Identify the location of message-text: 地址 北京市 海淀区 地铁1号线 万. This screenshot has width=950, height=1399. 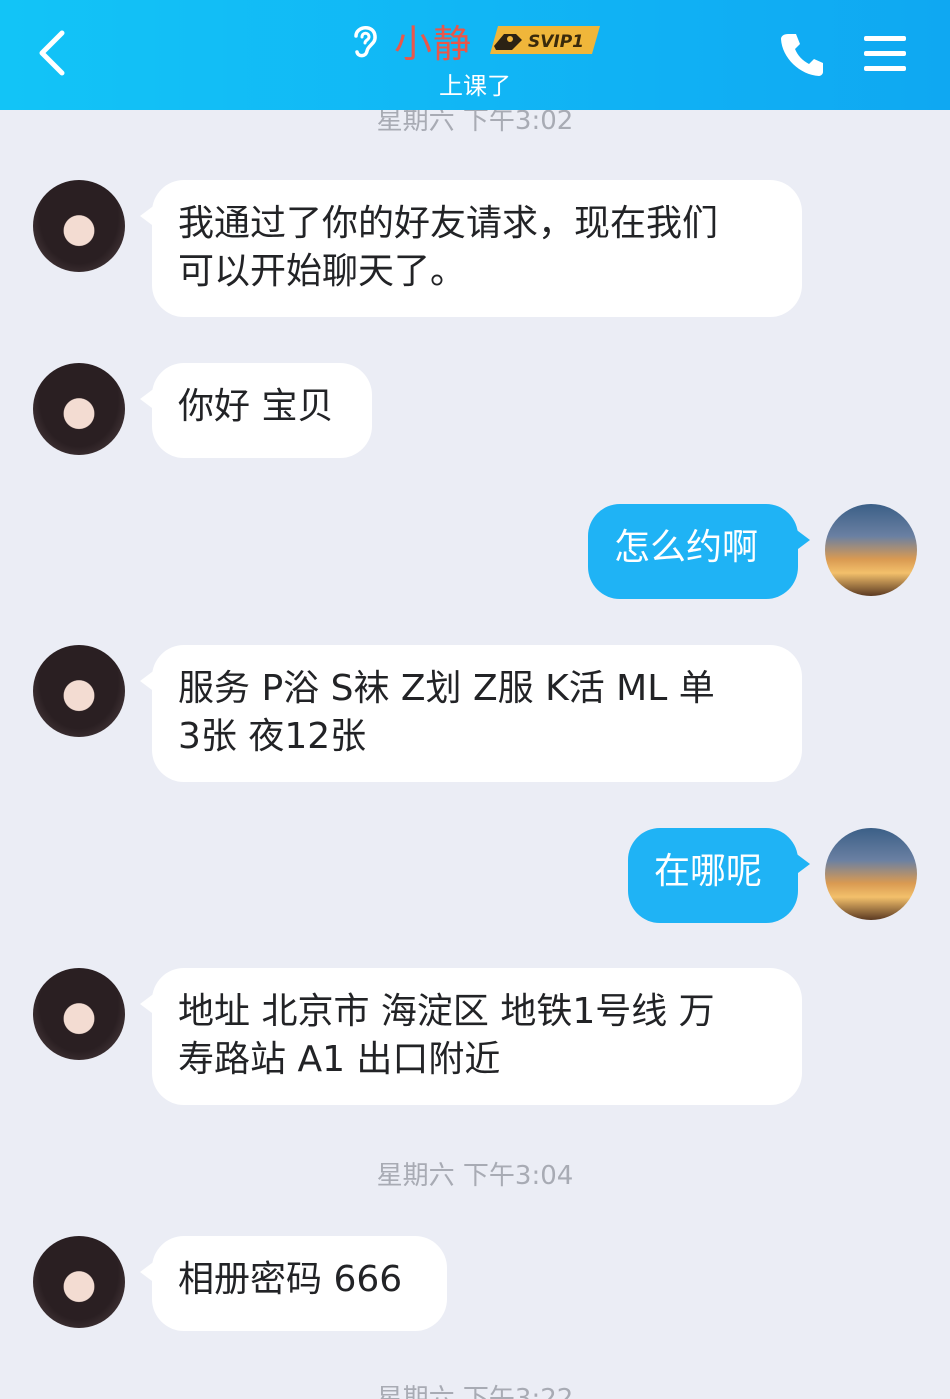
(446, 1011).